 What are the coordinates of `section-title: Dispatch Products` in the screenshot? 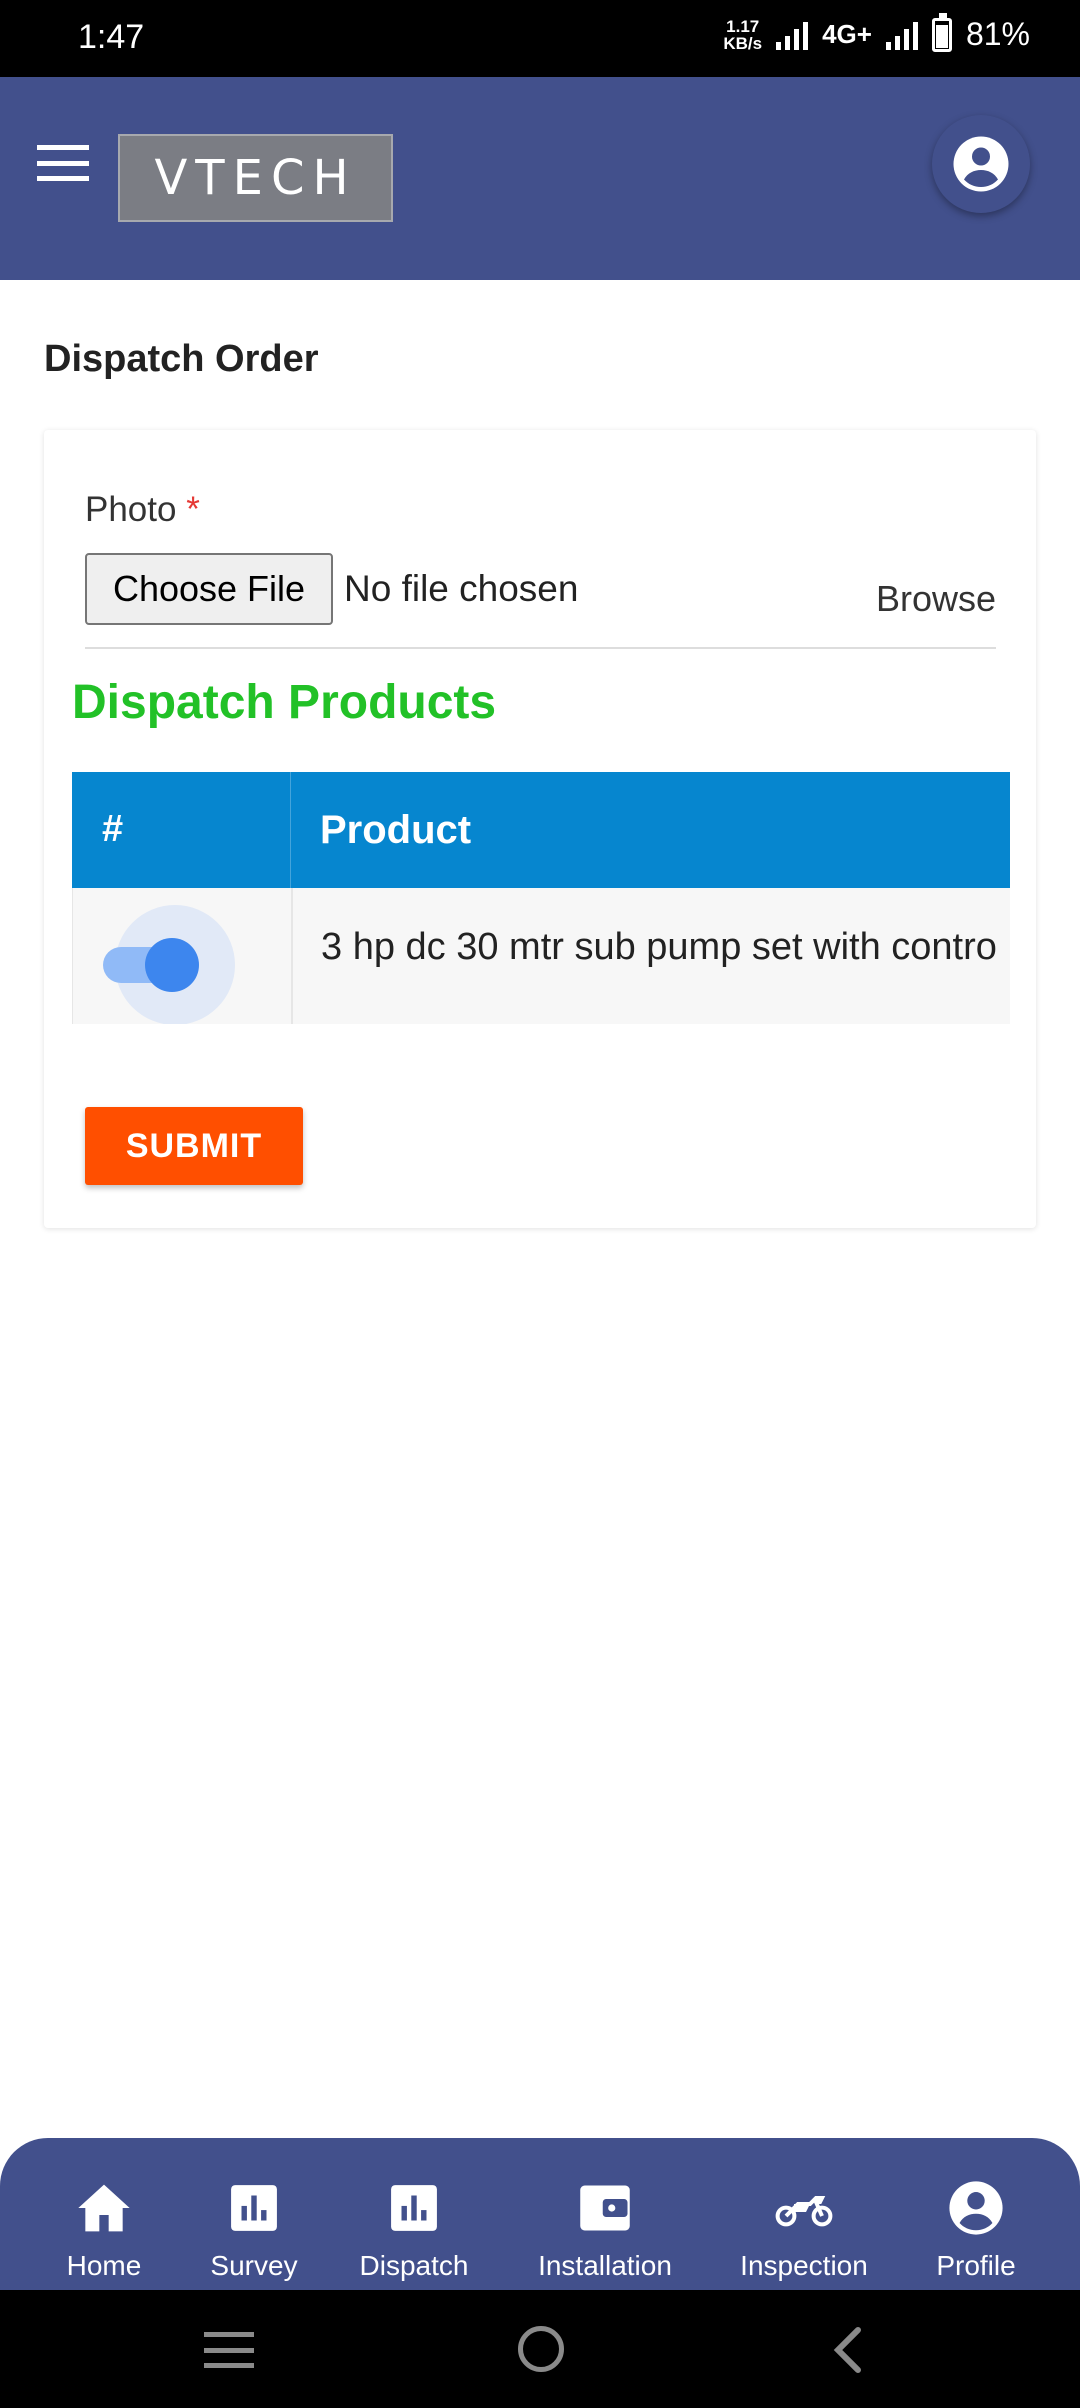 It's located at (284, 702).